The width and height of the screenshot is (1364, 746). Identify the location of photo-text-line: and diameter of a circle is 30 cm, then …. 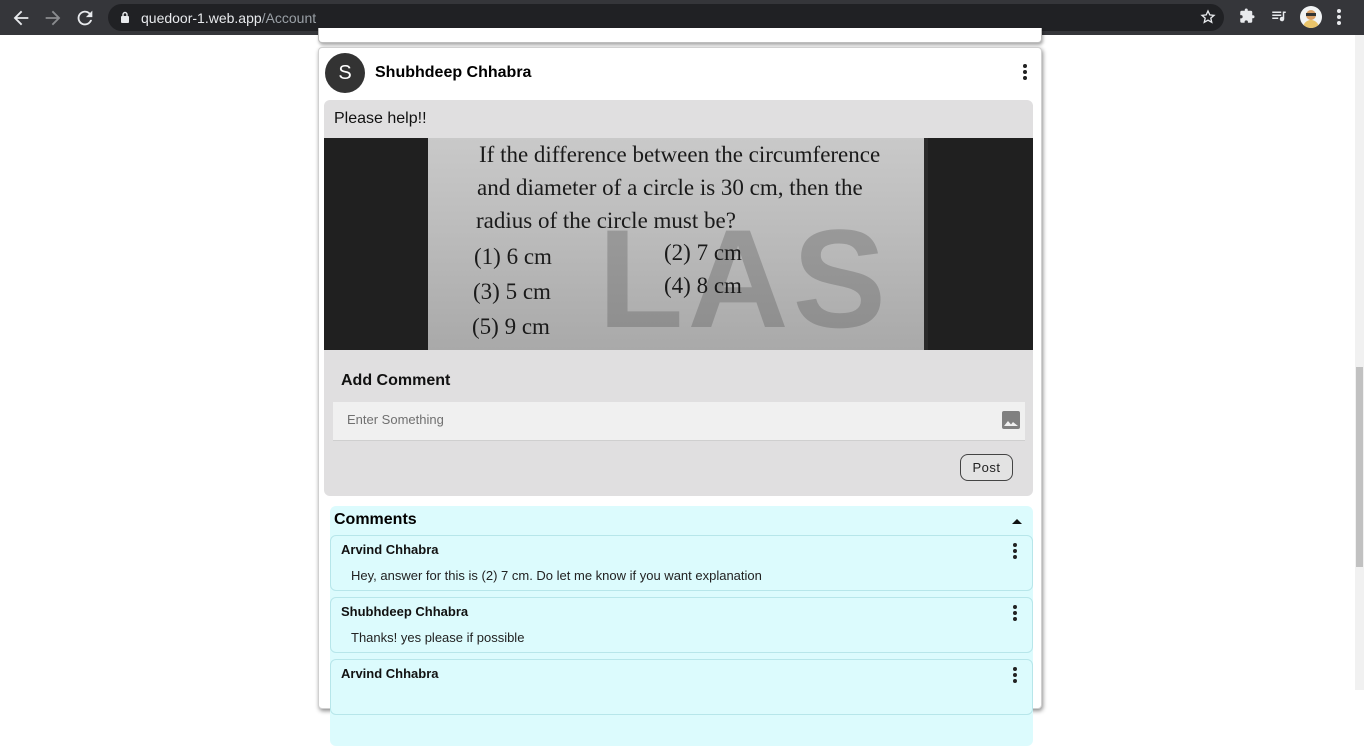
(670, 187).